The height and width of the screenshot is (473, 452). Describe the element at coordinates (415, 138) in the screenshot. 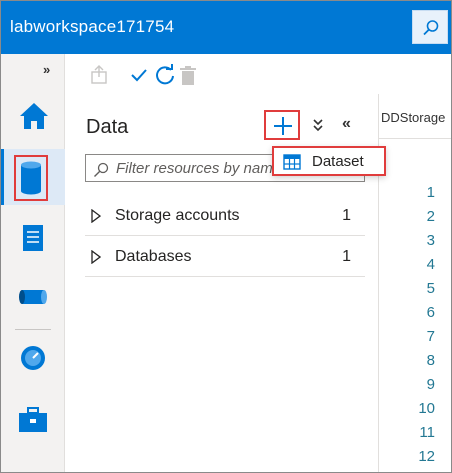

I see `editor-tab-divider` at that location.